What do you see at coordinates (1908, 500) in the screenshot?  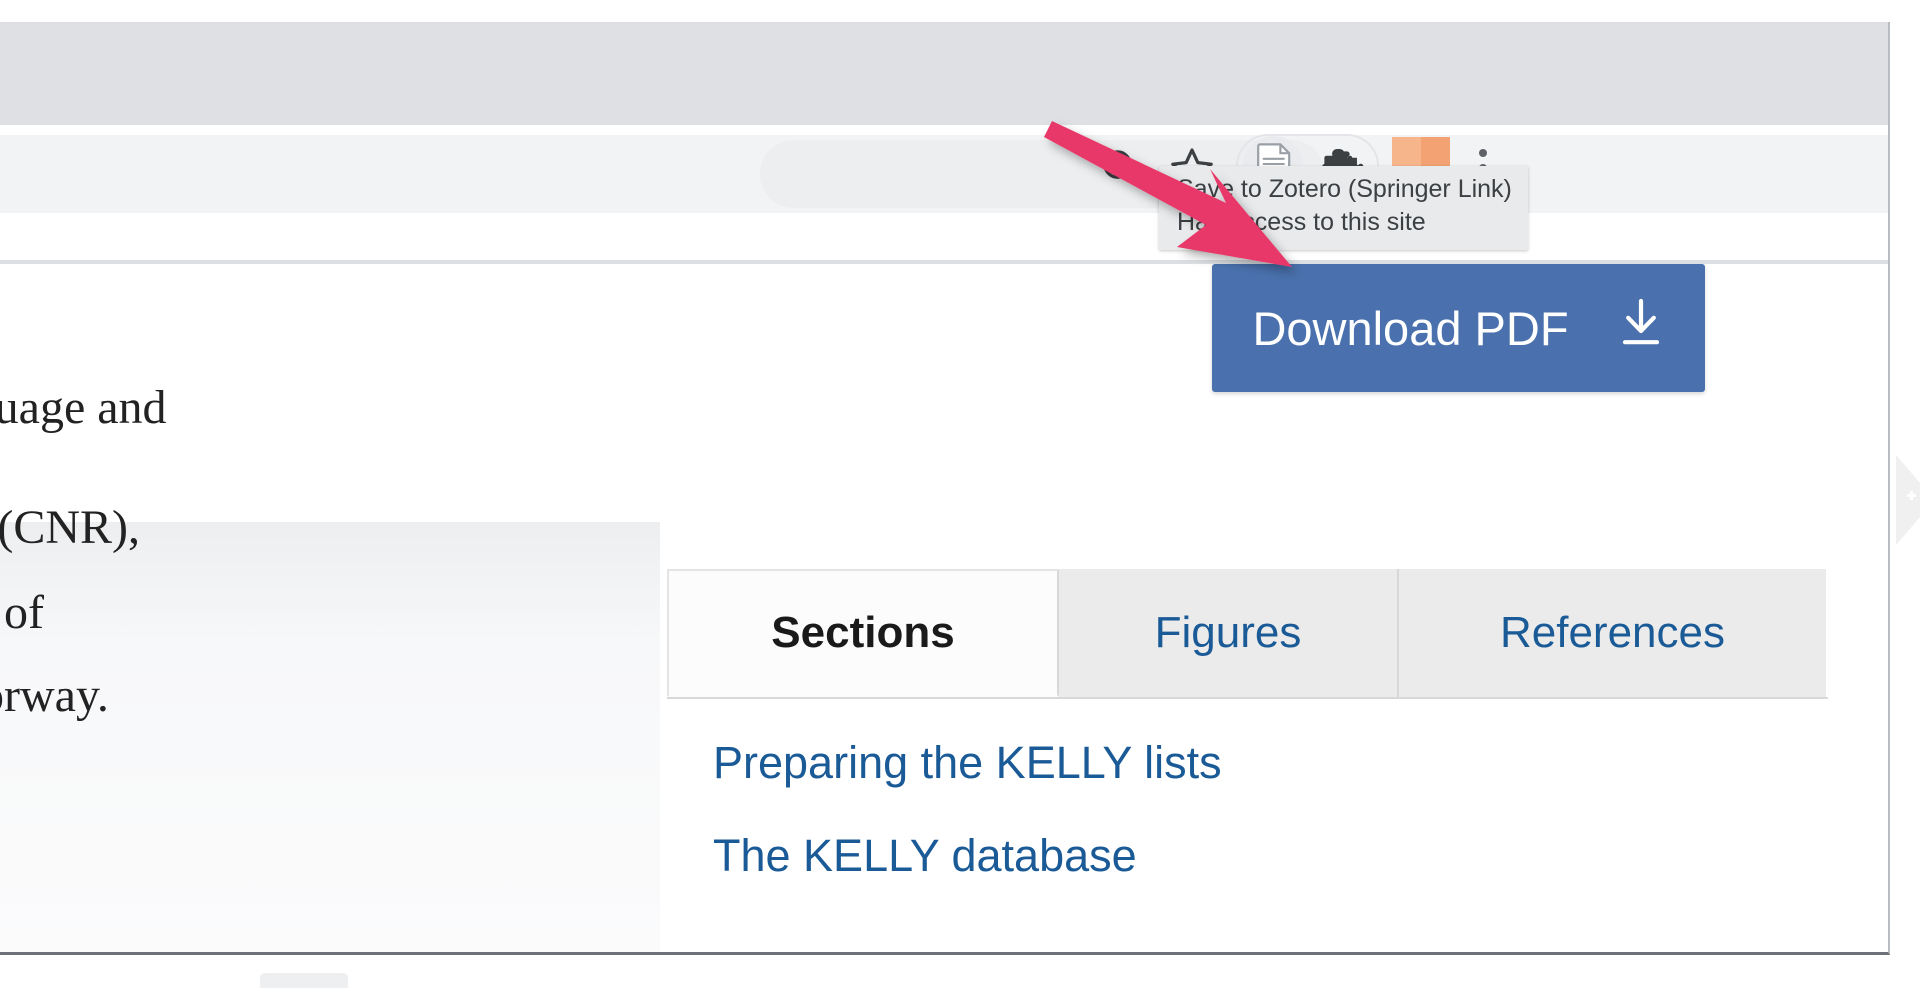 I see `side-panel-expand-tab` at bounding box center [1908, 500].